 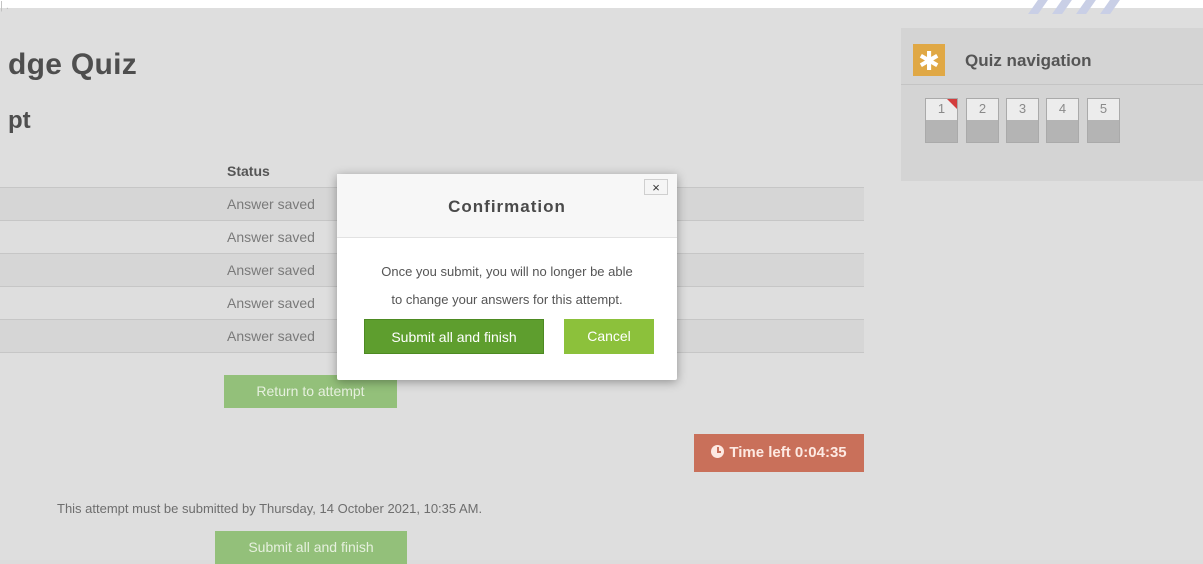 I want to click on clock-icon, so click(x=718, y=451).